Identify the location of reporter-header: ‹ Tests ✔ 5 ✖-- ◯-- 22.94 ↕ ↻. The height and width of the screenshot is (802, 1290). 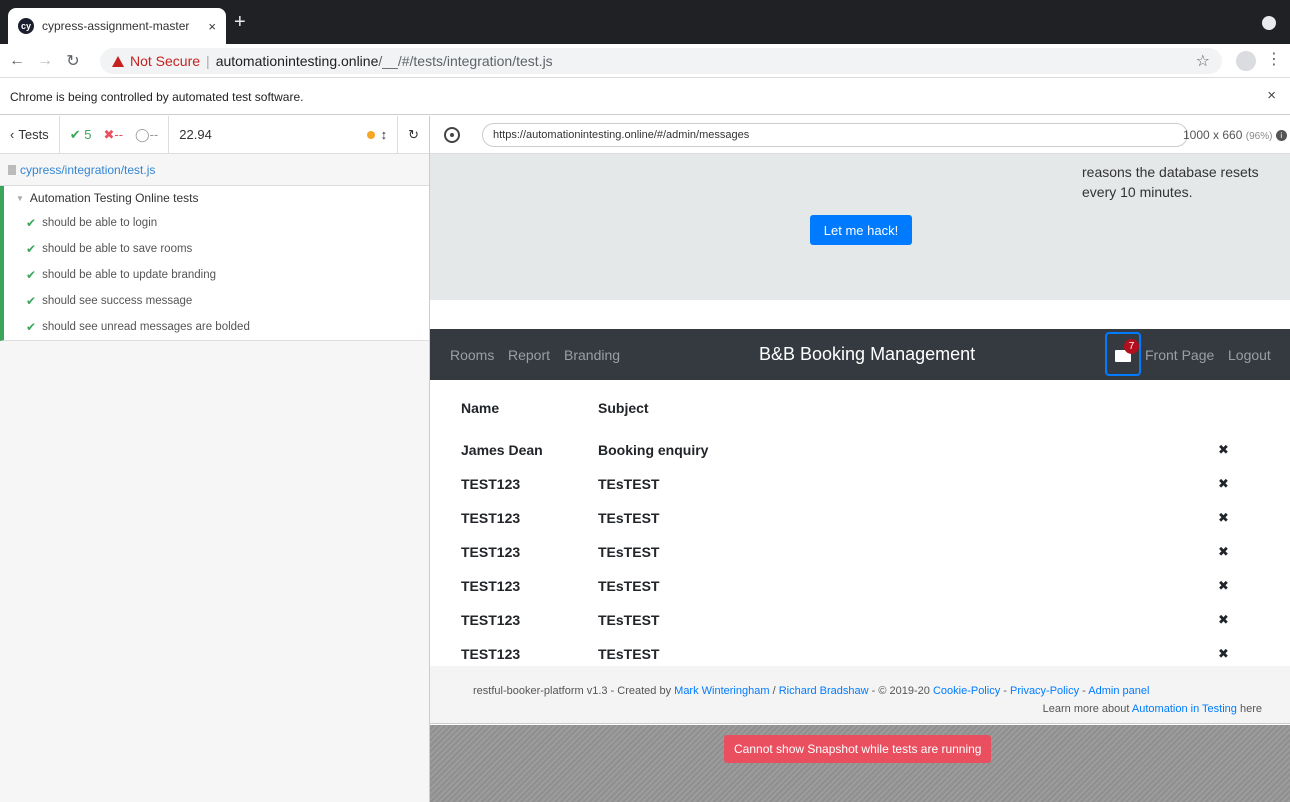
(214, 134).